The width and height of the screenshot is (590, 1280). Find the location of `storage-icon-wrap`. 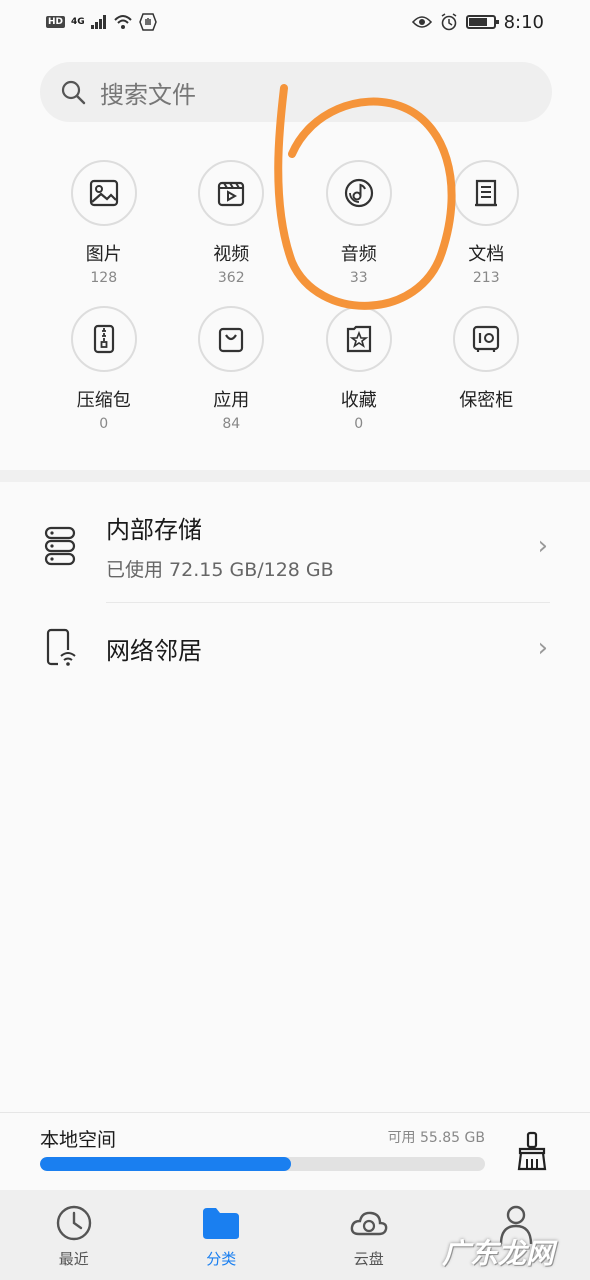

storage-icon-wrap is located at coordinates (60, 546).